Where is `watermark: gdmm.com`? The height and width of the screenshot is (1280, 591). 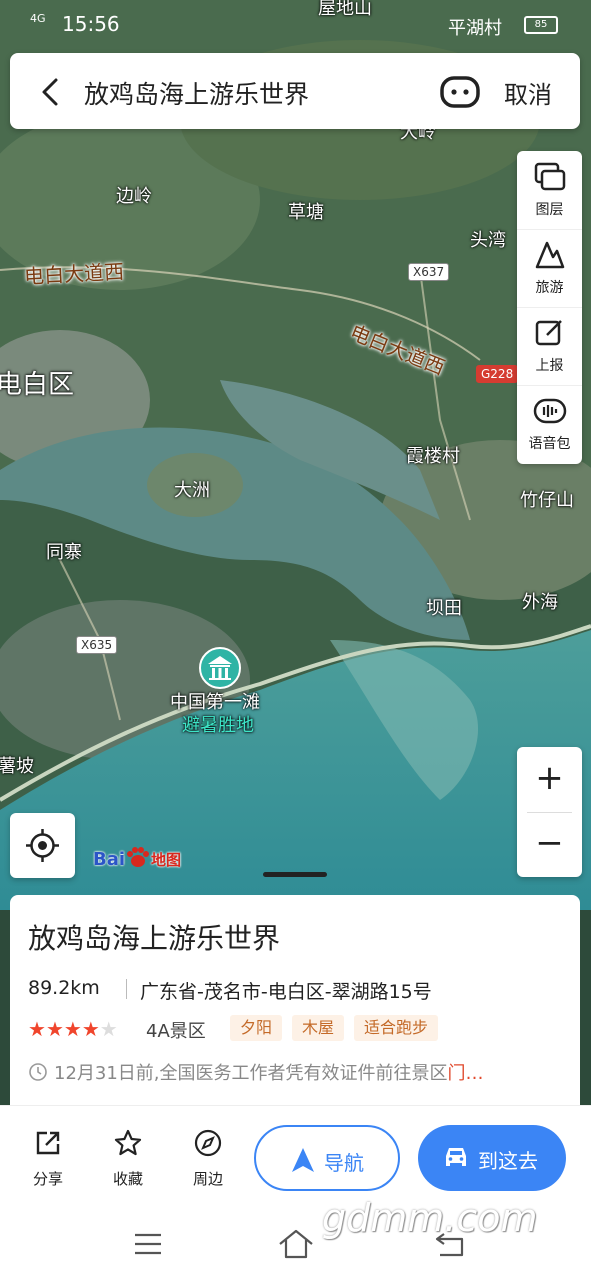 watermark: gdmm.com is located at coordinates (430, 1218).